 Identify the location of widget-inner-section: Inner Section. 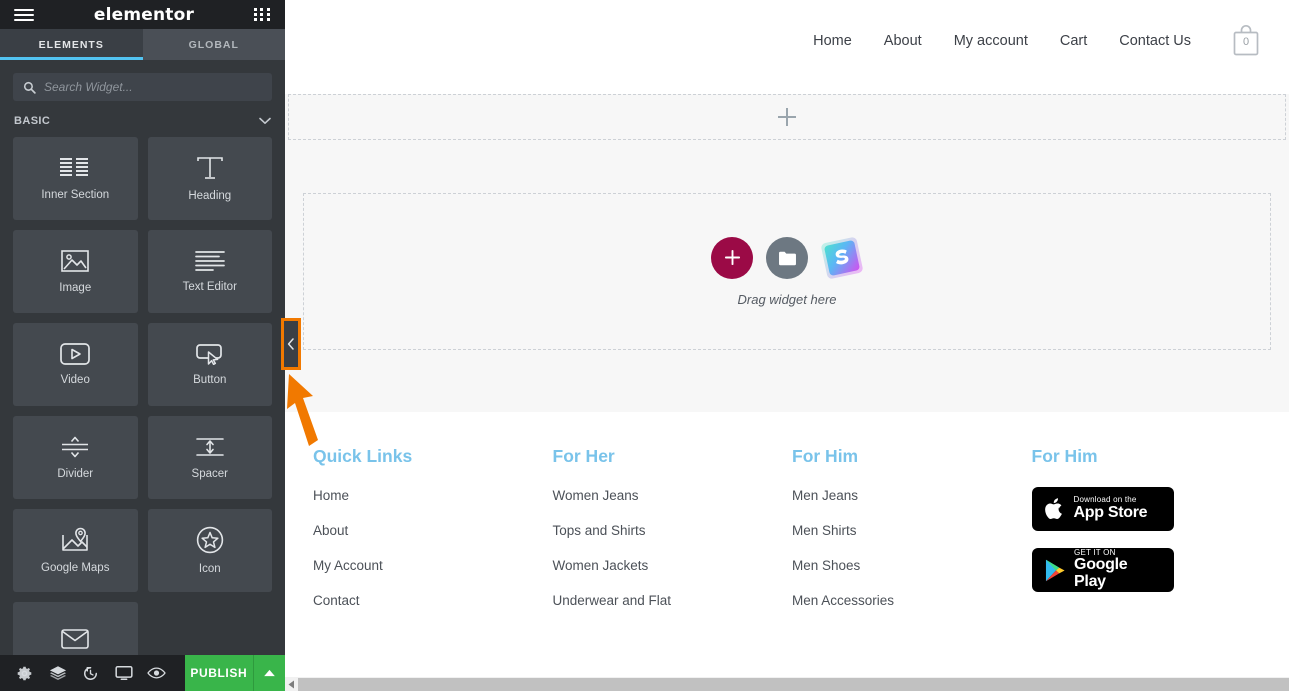
(75, 178).